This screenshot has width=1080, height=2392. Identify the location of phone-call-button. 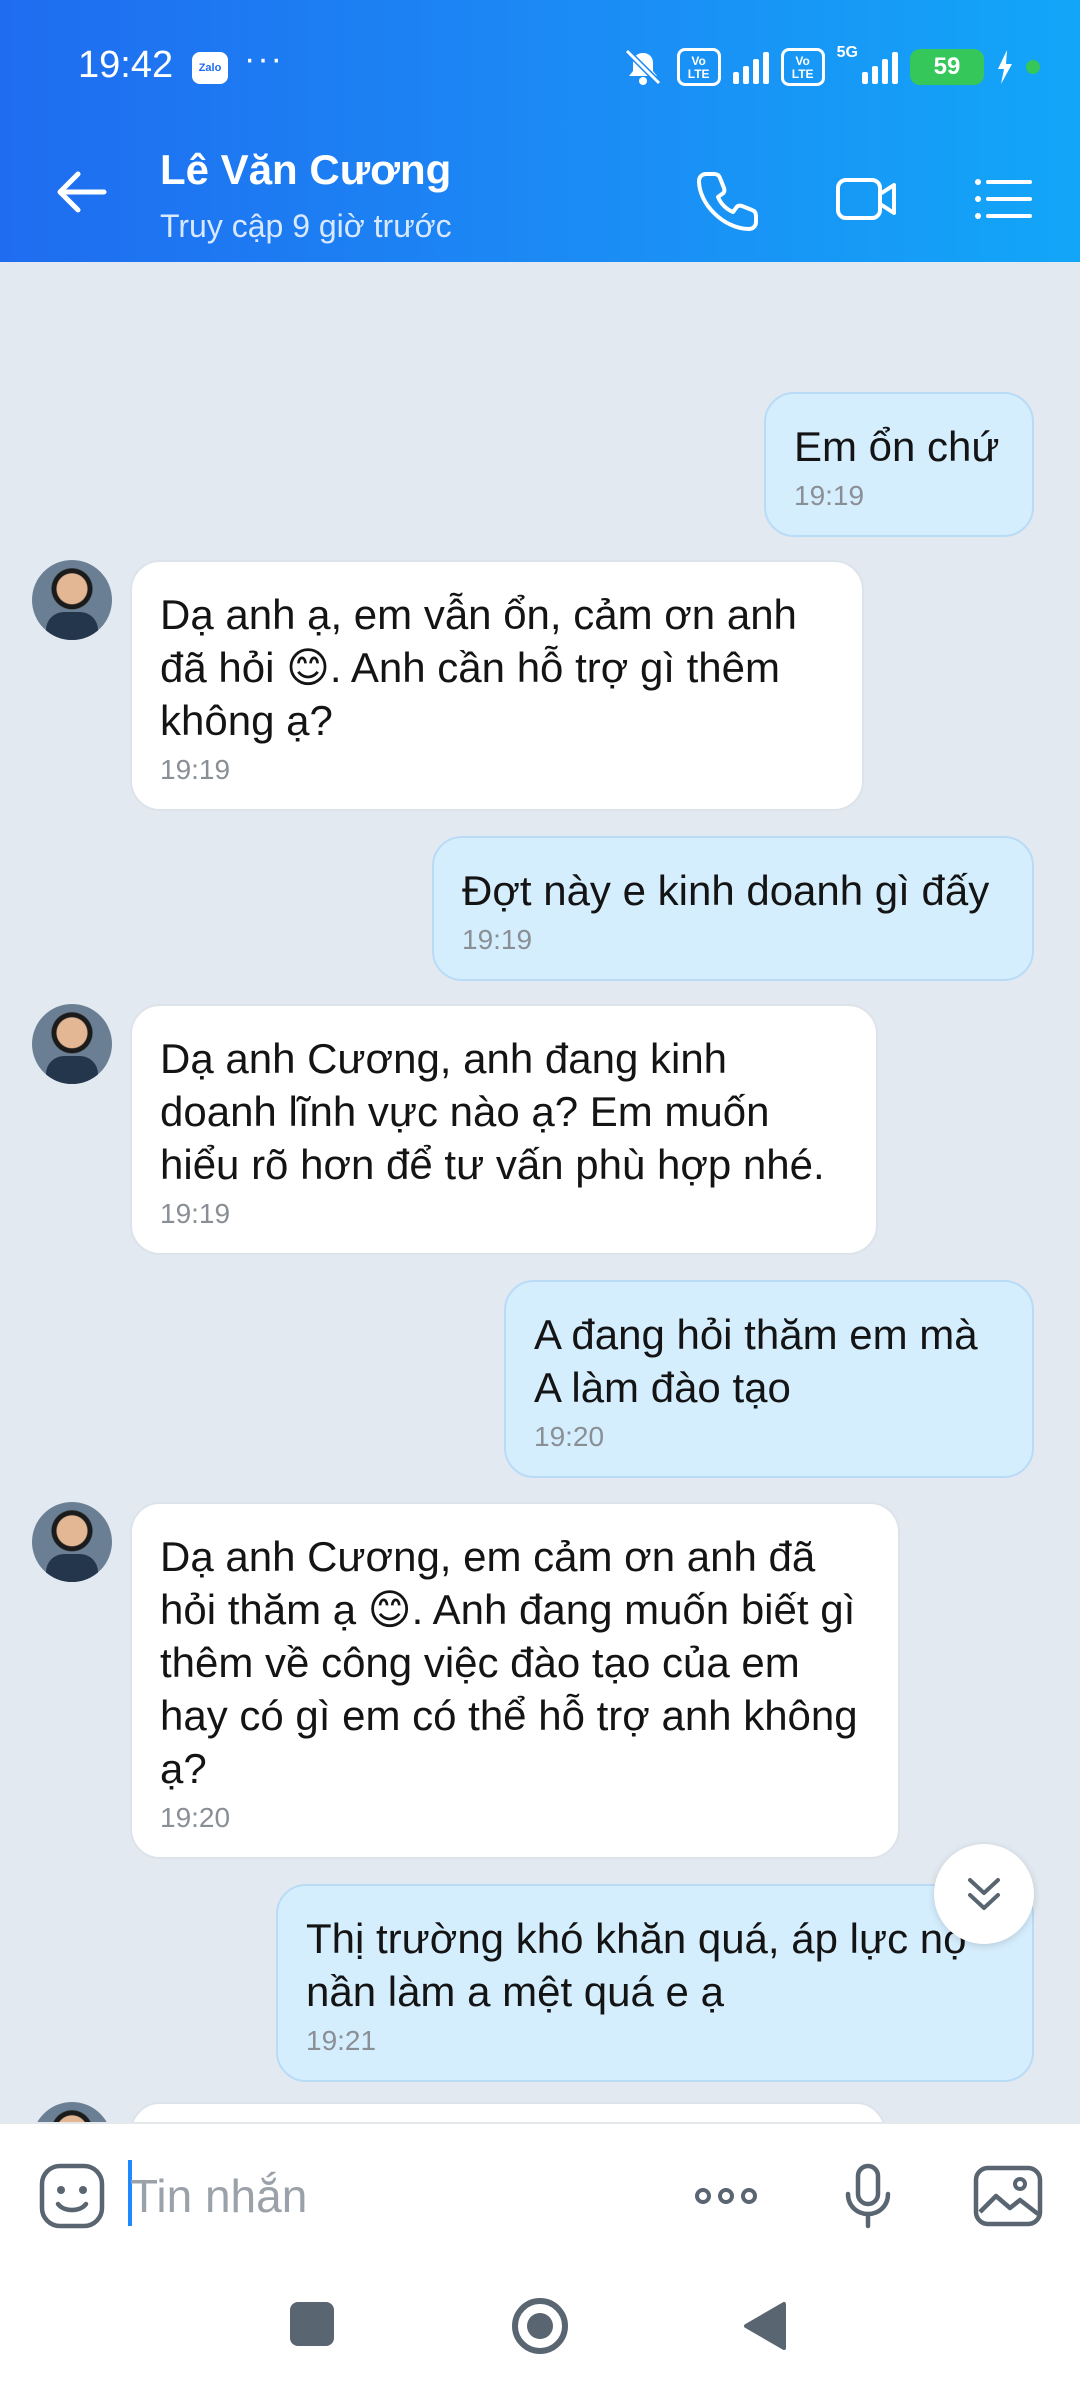
(729, 199).